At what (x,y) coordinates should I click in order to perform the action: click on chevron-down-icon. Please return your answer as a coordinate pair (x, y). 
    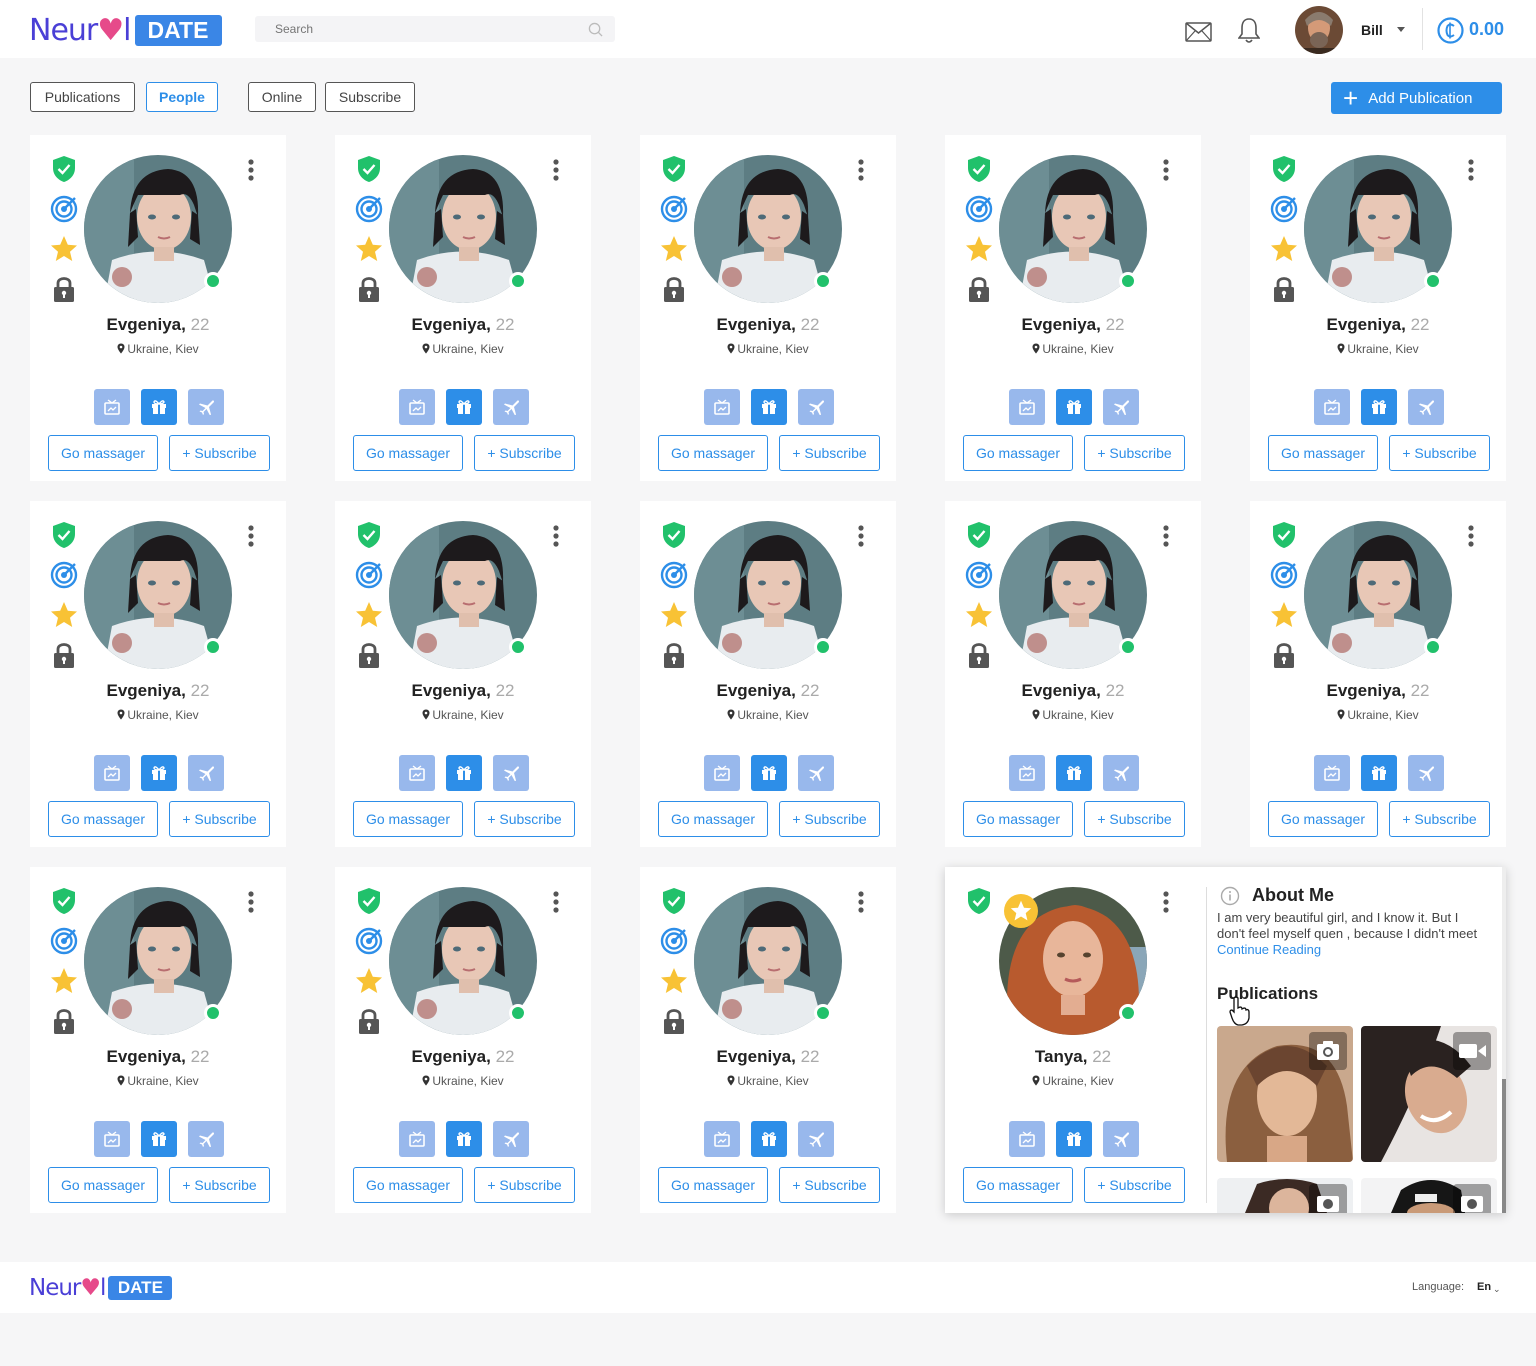
    Looking at the image, I should click on (1401, 29).